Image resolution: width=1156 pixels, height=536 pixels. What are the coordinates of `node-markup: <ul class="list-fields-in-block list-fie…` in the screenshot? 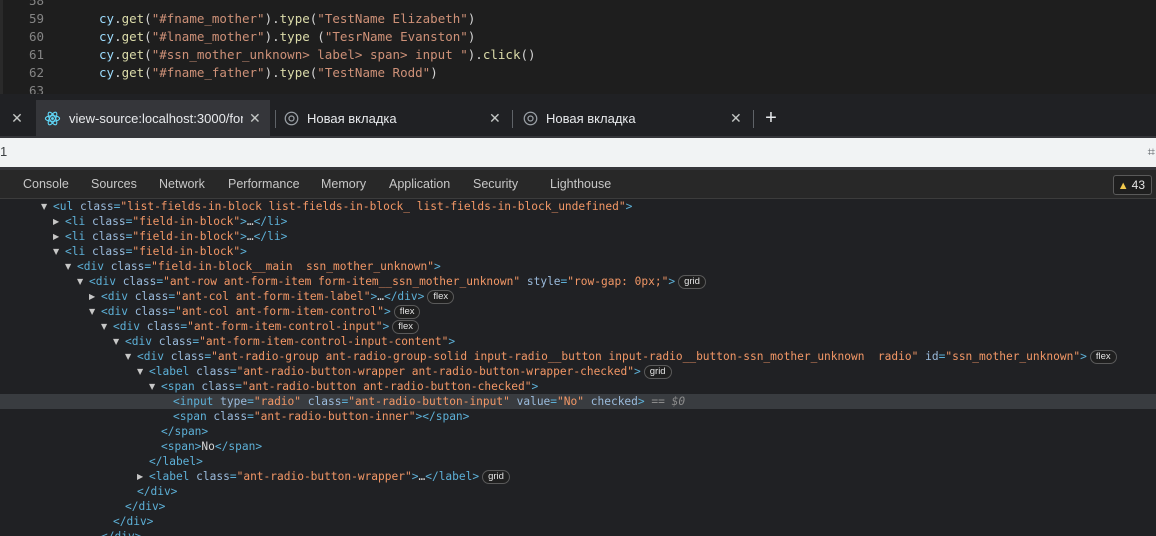 It's located at (343, 206).